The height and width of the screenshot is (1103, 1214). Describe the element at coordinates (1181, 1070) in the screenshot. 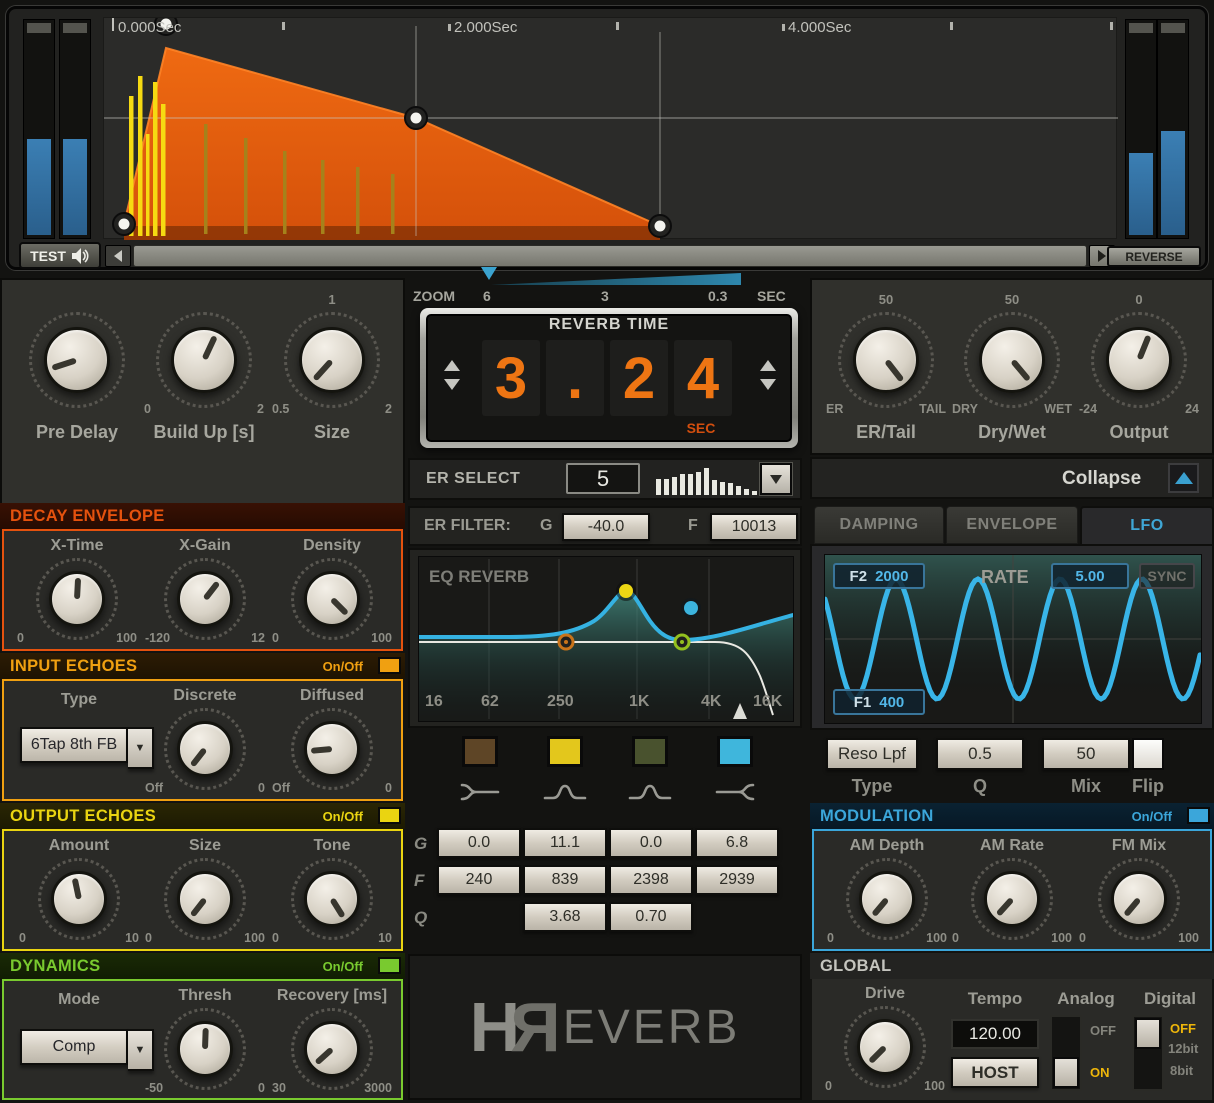

I see `digital-8bit-label: 8bit` at that location.